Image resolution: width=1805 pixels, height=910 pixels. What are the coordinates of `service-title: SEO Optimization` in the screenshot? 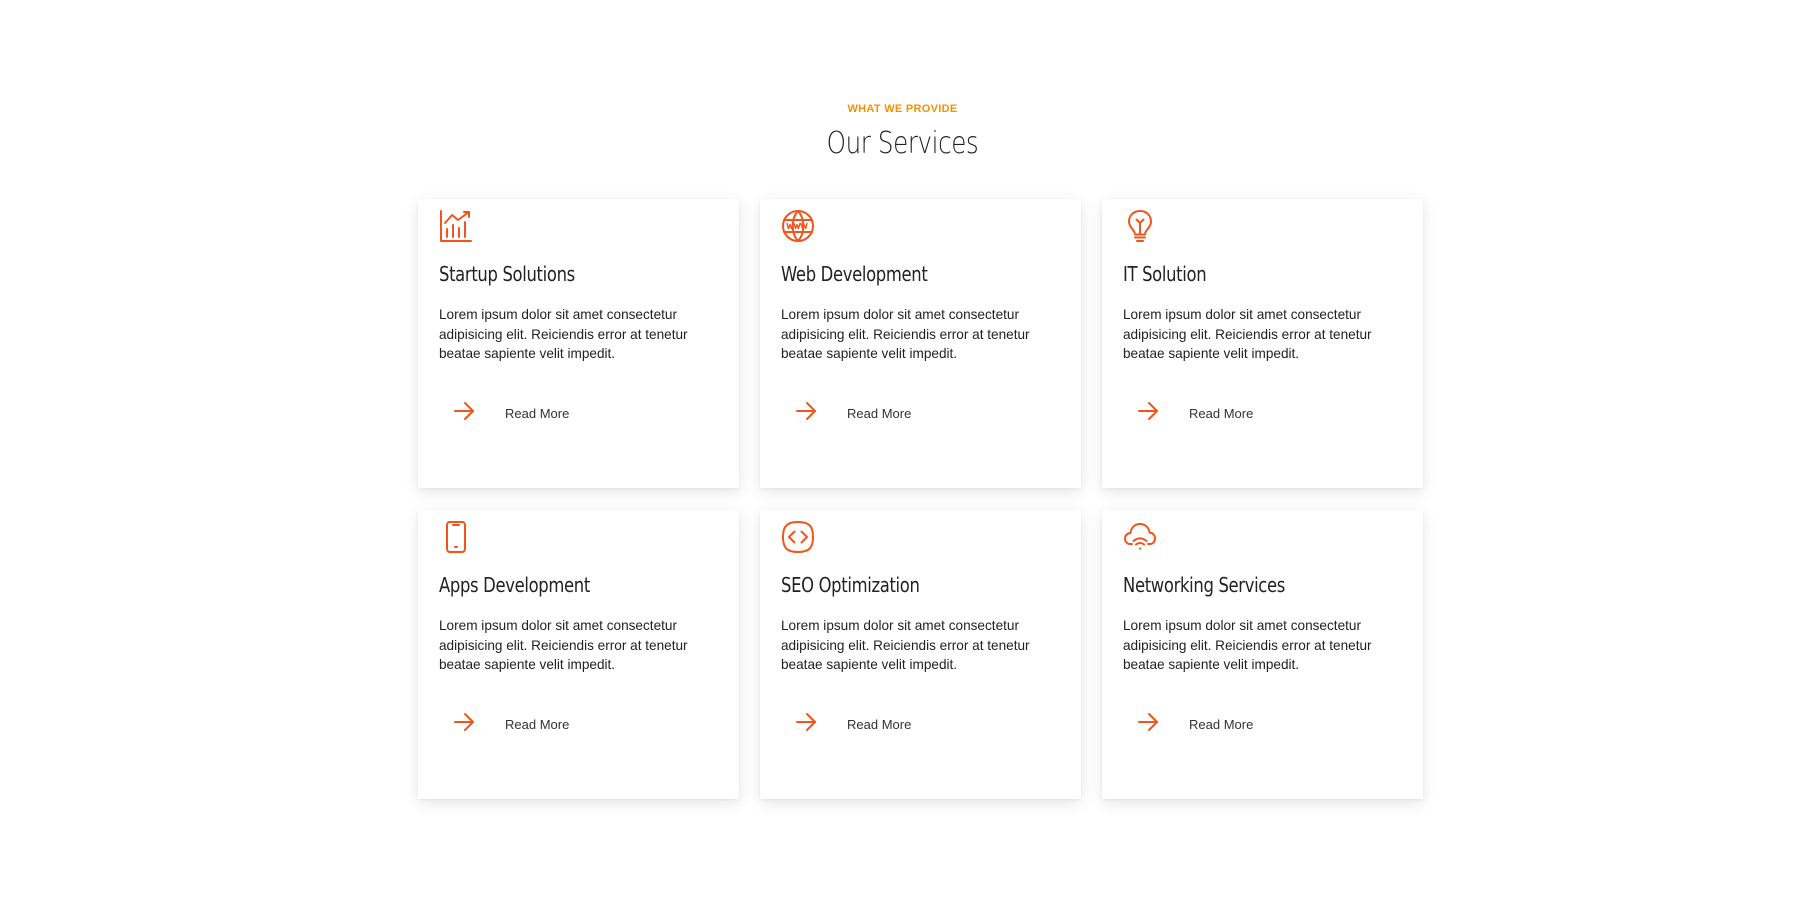 It's located at (850, 585).